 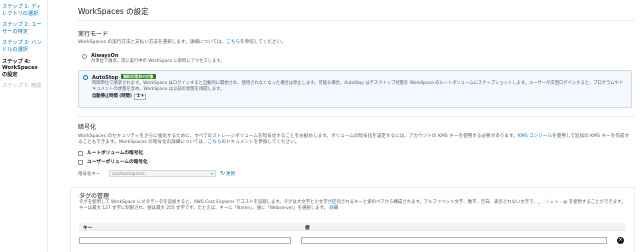 What do you see at coordinates (162, 173) in the screenshot?
I see `kms-key-select: aws/workspaces ▾` at bounding box center [162, 173].